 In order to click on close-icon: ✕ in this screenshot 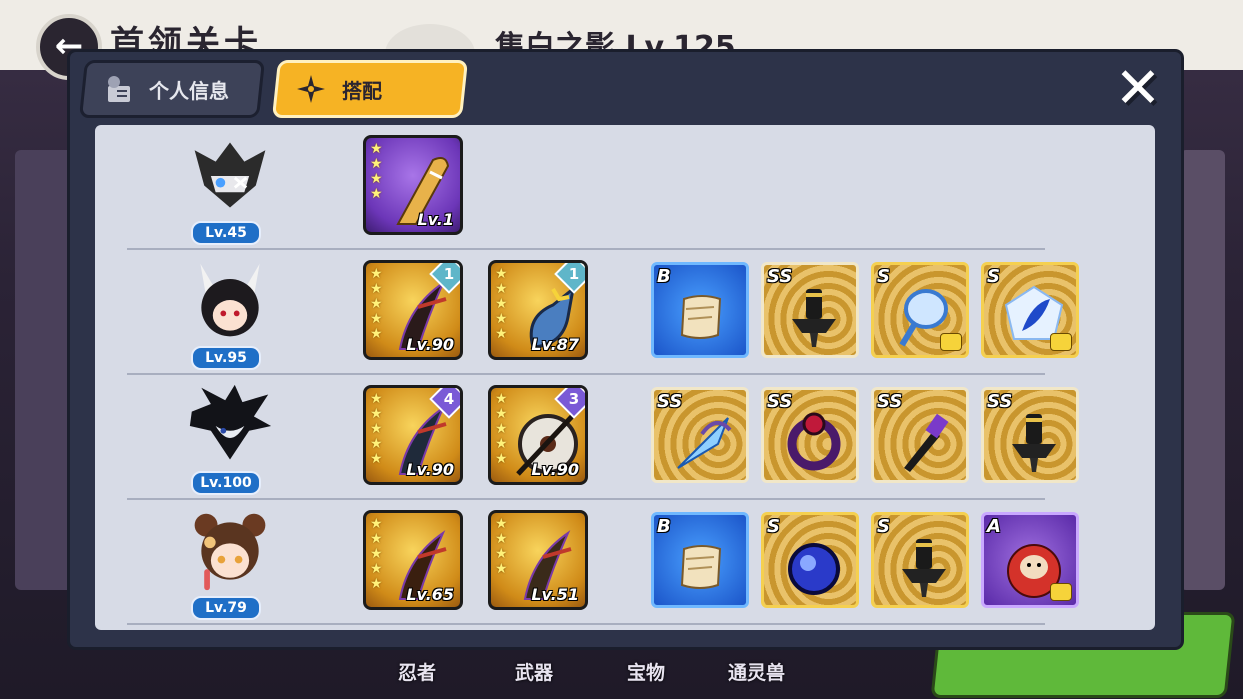, I will do `click(1138, 89)`.